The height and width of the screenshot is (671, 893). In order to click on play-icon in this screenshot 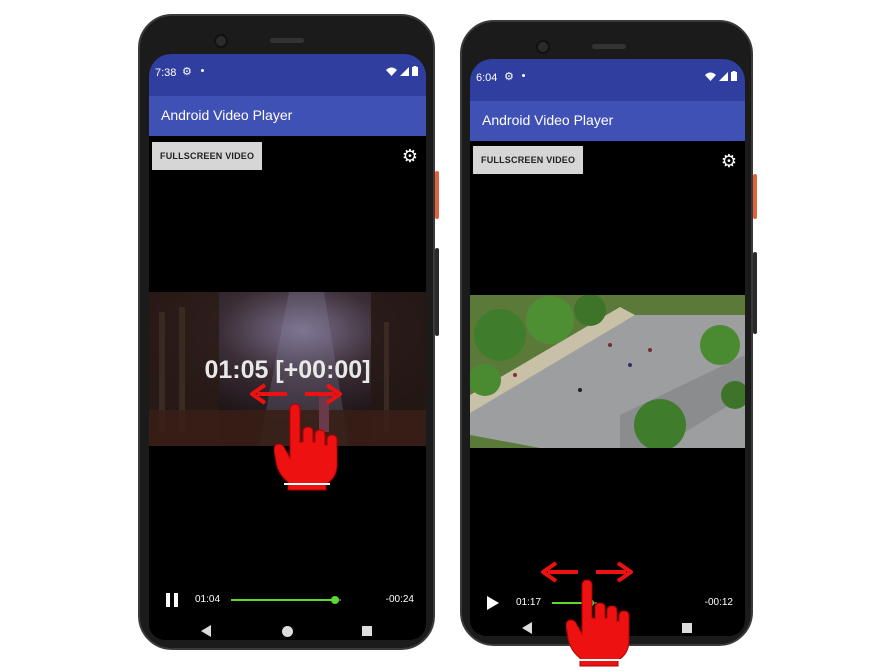, I will do `click(493, 603)`.